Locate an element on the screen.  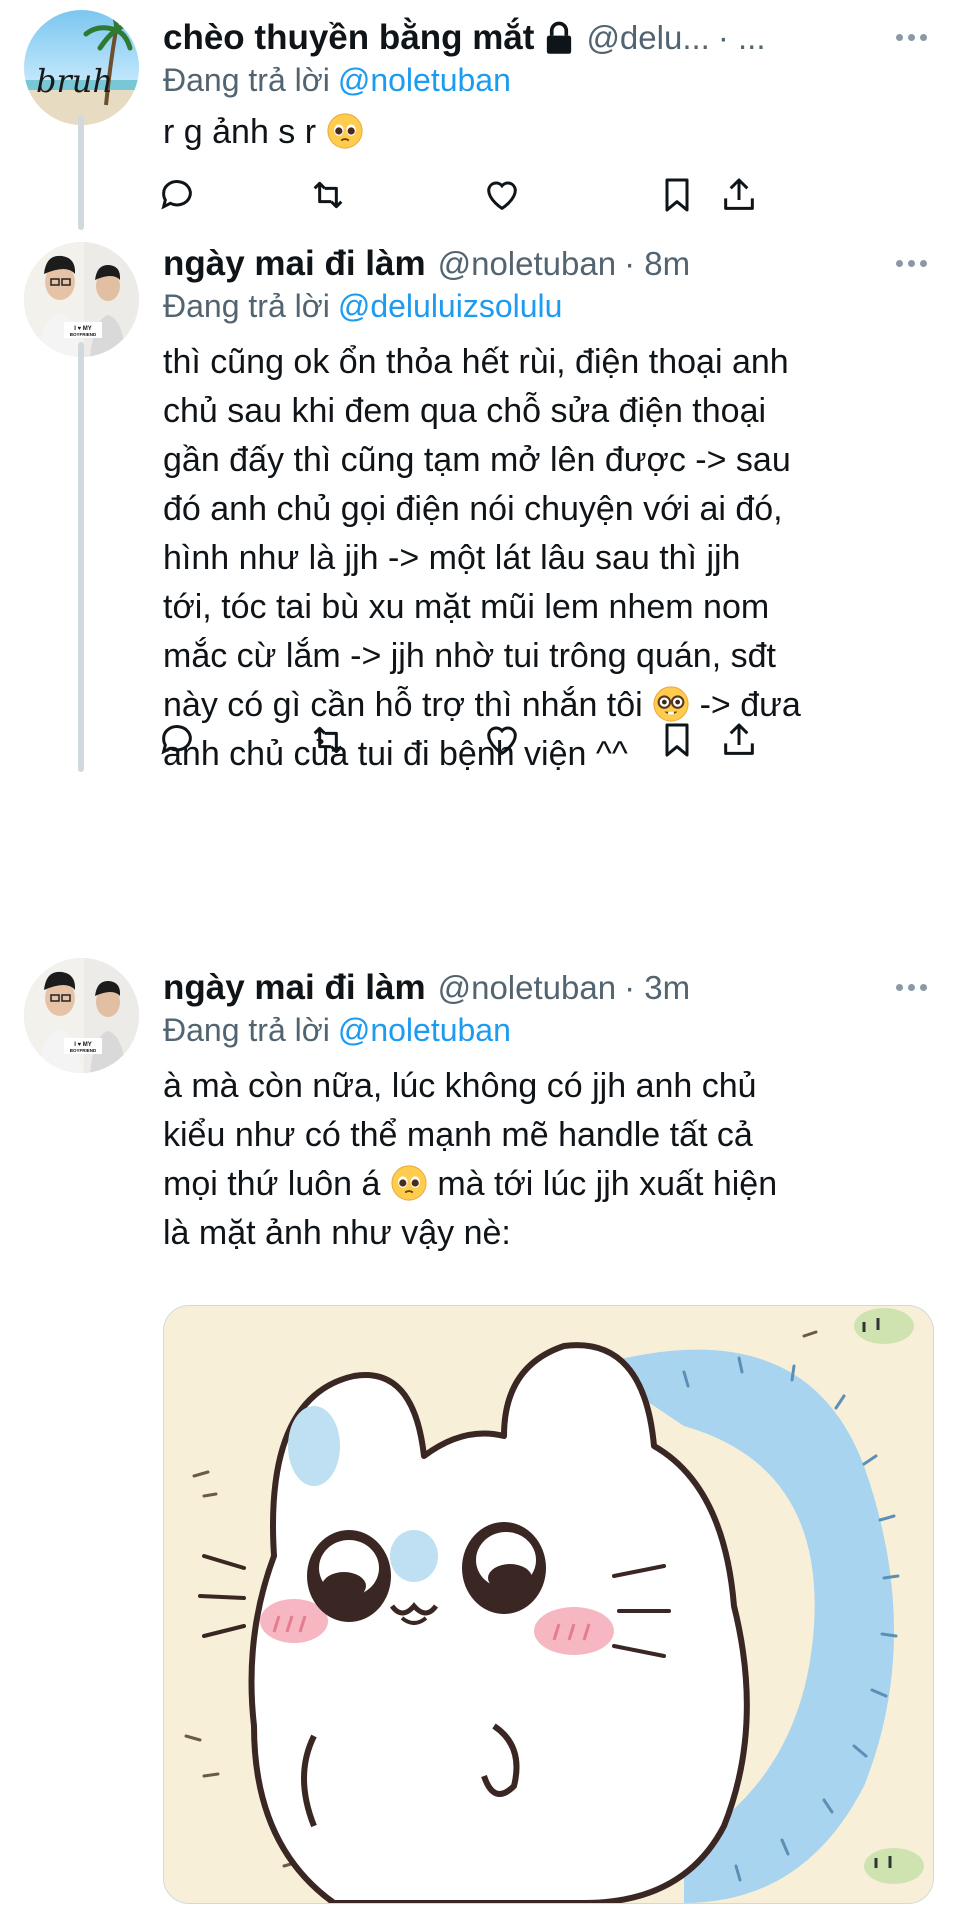
tweet-text-segment: mọi thứ luôn á is located at coordinates (272, 1184).